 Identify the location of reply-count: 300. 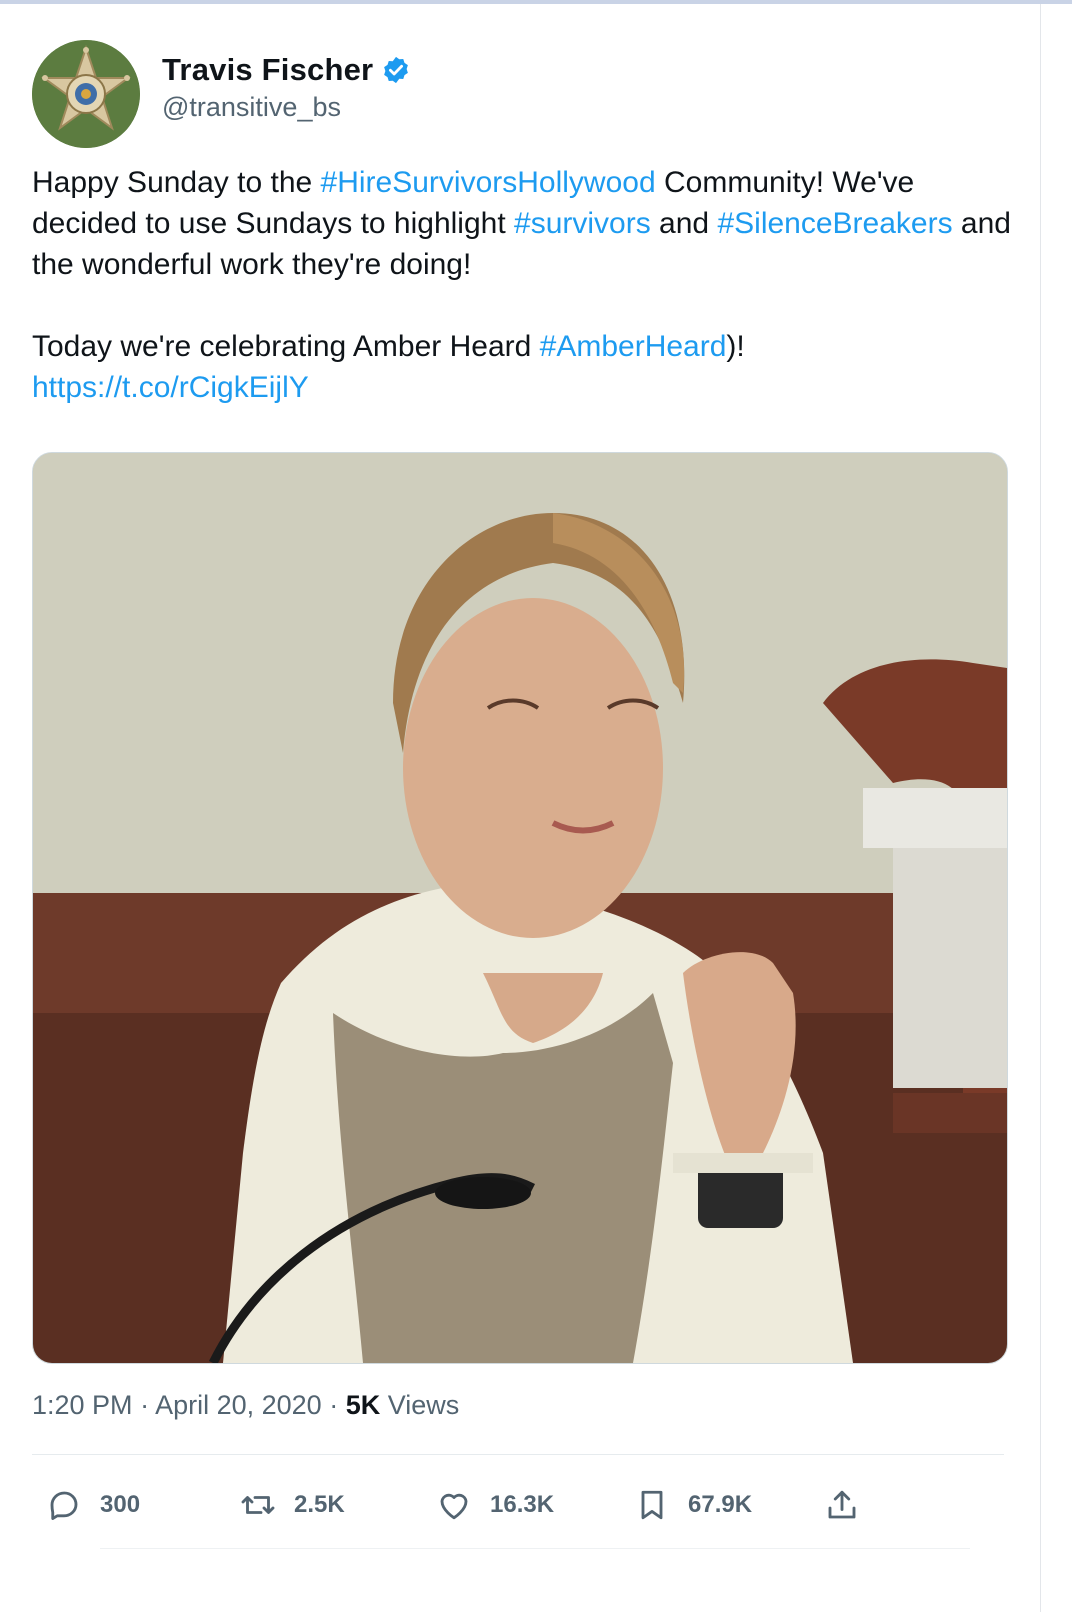
(120, 1504).